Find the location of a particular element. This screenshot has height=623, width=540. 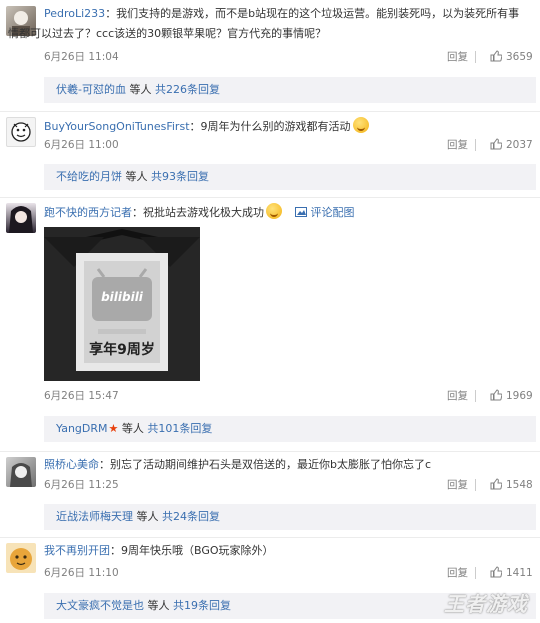

comment-time: 6月26日 11:04 is located at coordinates (81, 57).